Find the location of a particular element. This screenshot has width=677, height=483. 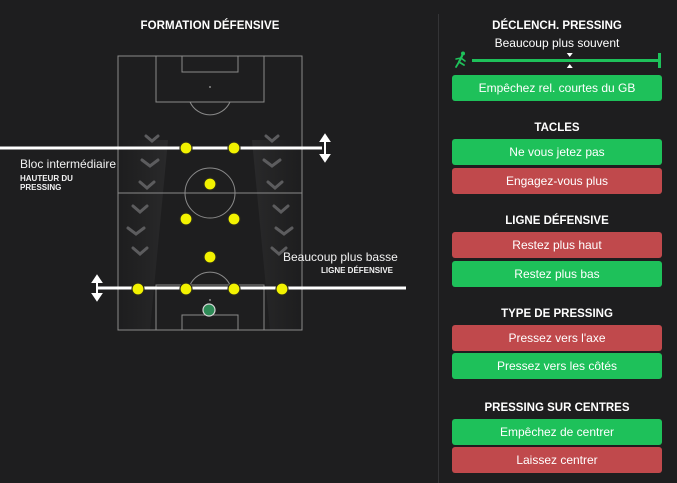

player-left-back is located at coordinates (138, 289).